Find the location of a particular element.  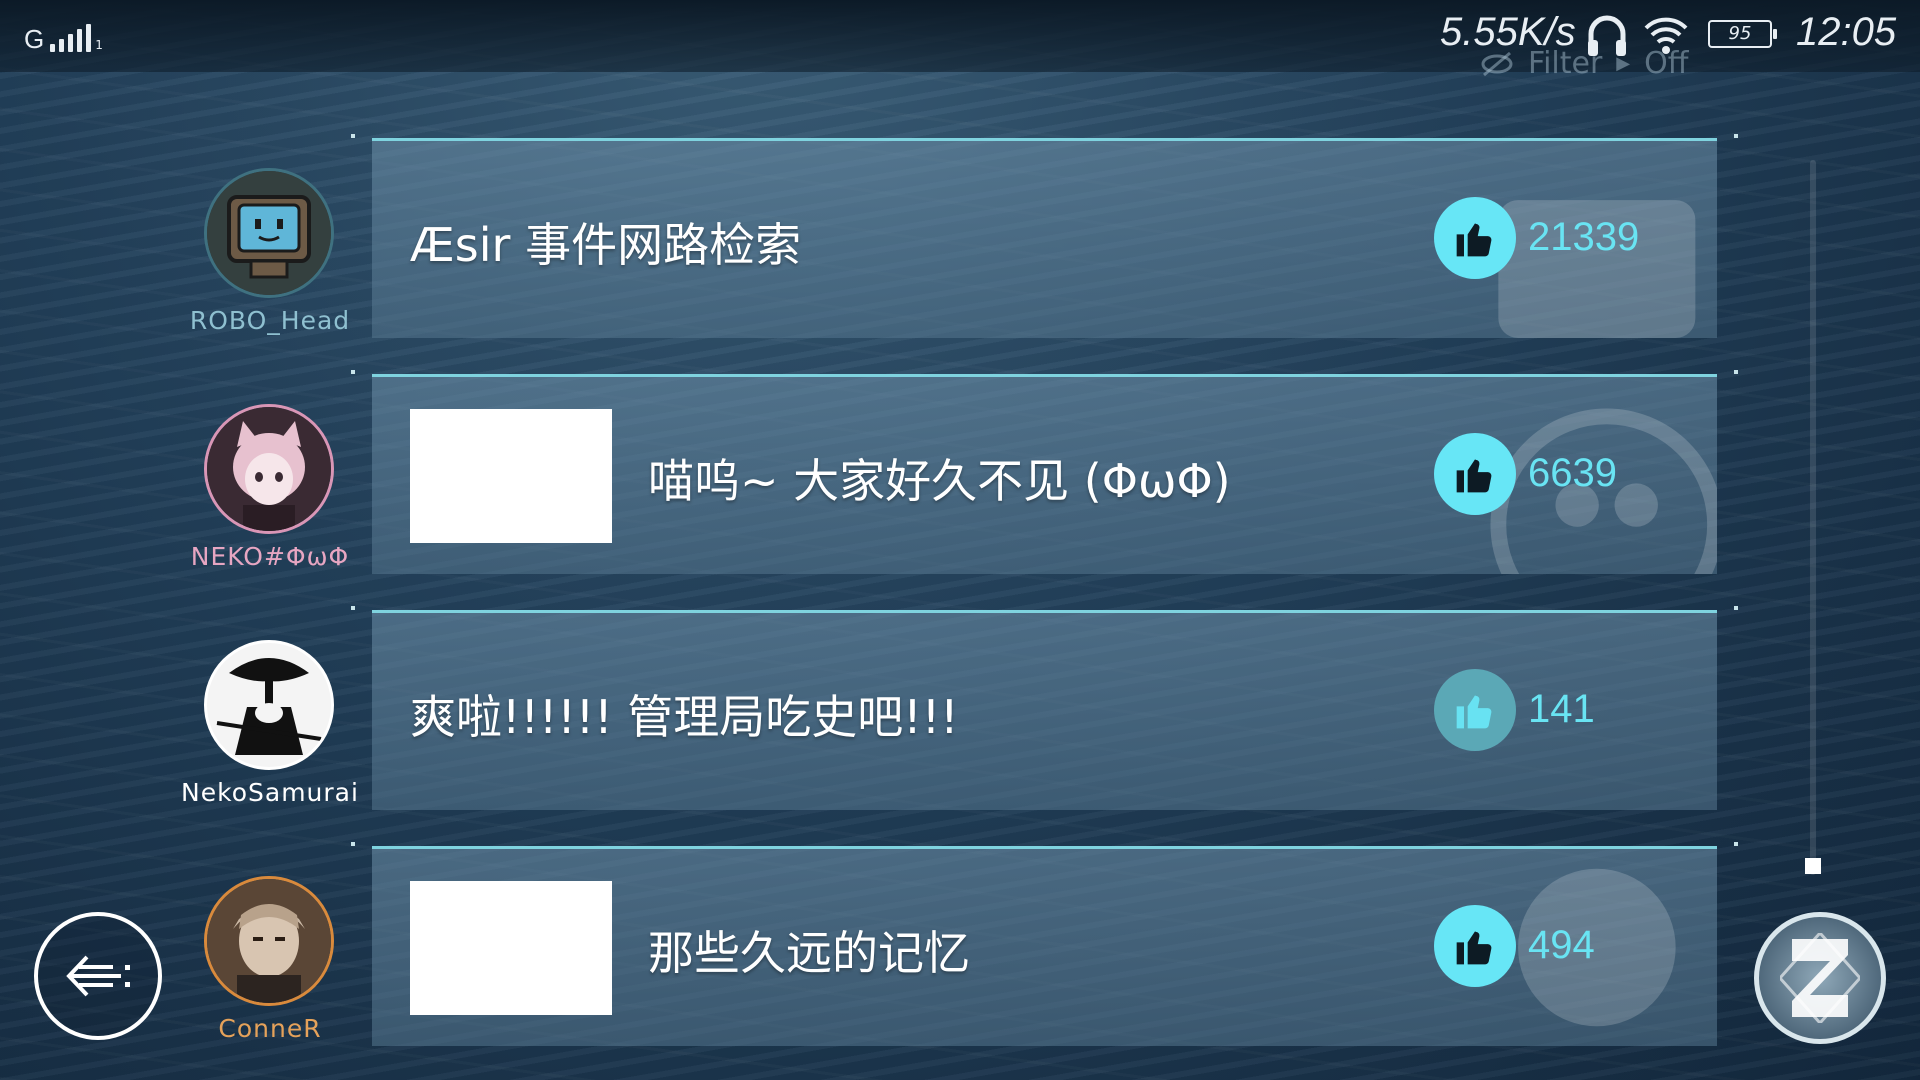

like-count: 21339 is located at coordinates (1584, 237).